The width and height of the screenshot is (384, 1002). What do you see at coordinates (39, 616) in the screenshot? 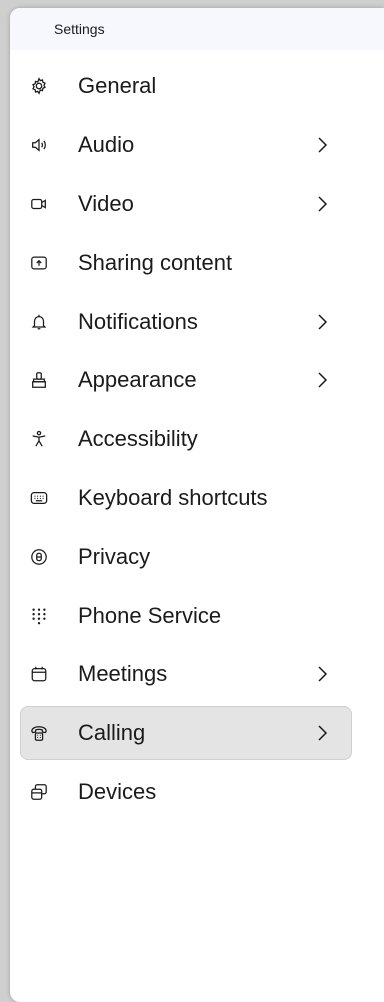
I see `dialpad-icon` at bounding box center [39, 616].